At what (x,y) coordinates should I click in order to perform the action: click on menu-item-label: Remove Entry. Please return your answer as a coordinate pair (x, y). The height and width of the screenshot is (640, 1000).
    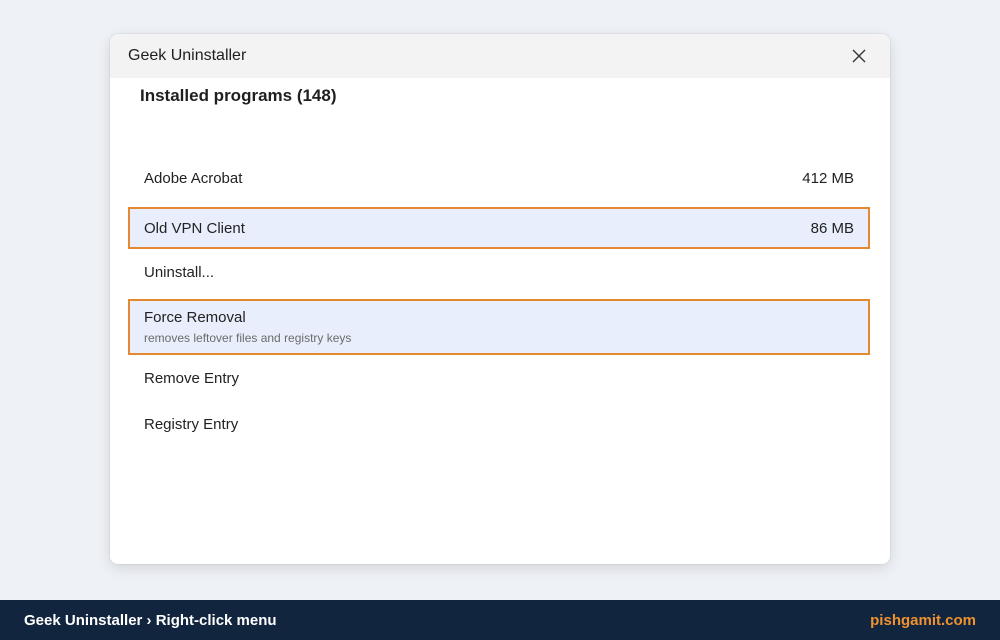
    Looking at the image, I should click on (192, 378).